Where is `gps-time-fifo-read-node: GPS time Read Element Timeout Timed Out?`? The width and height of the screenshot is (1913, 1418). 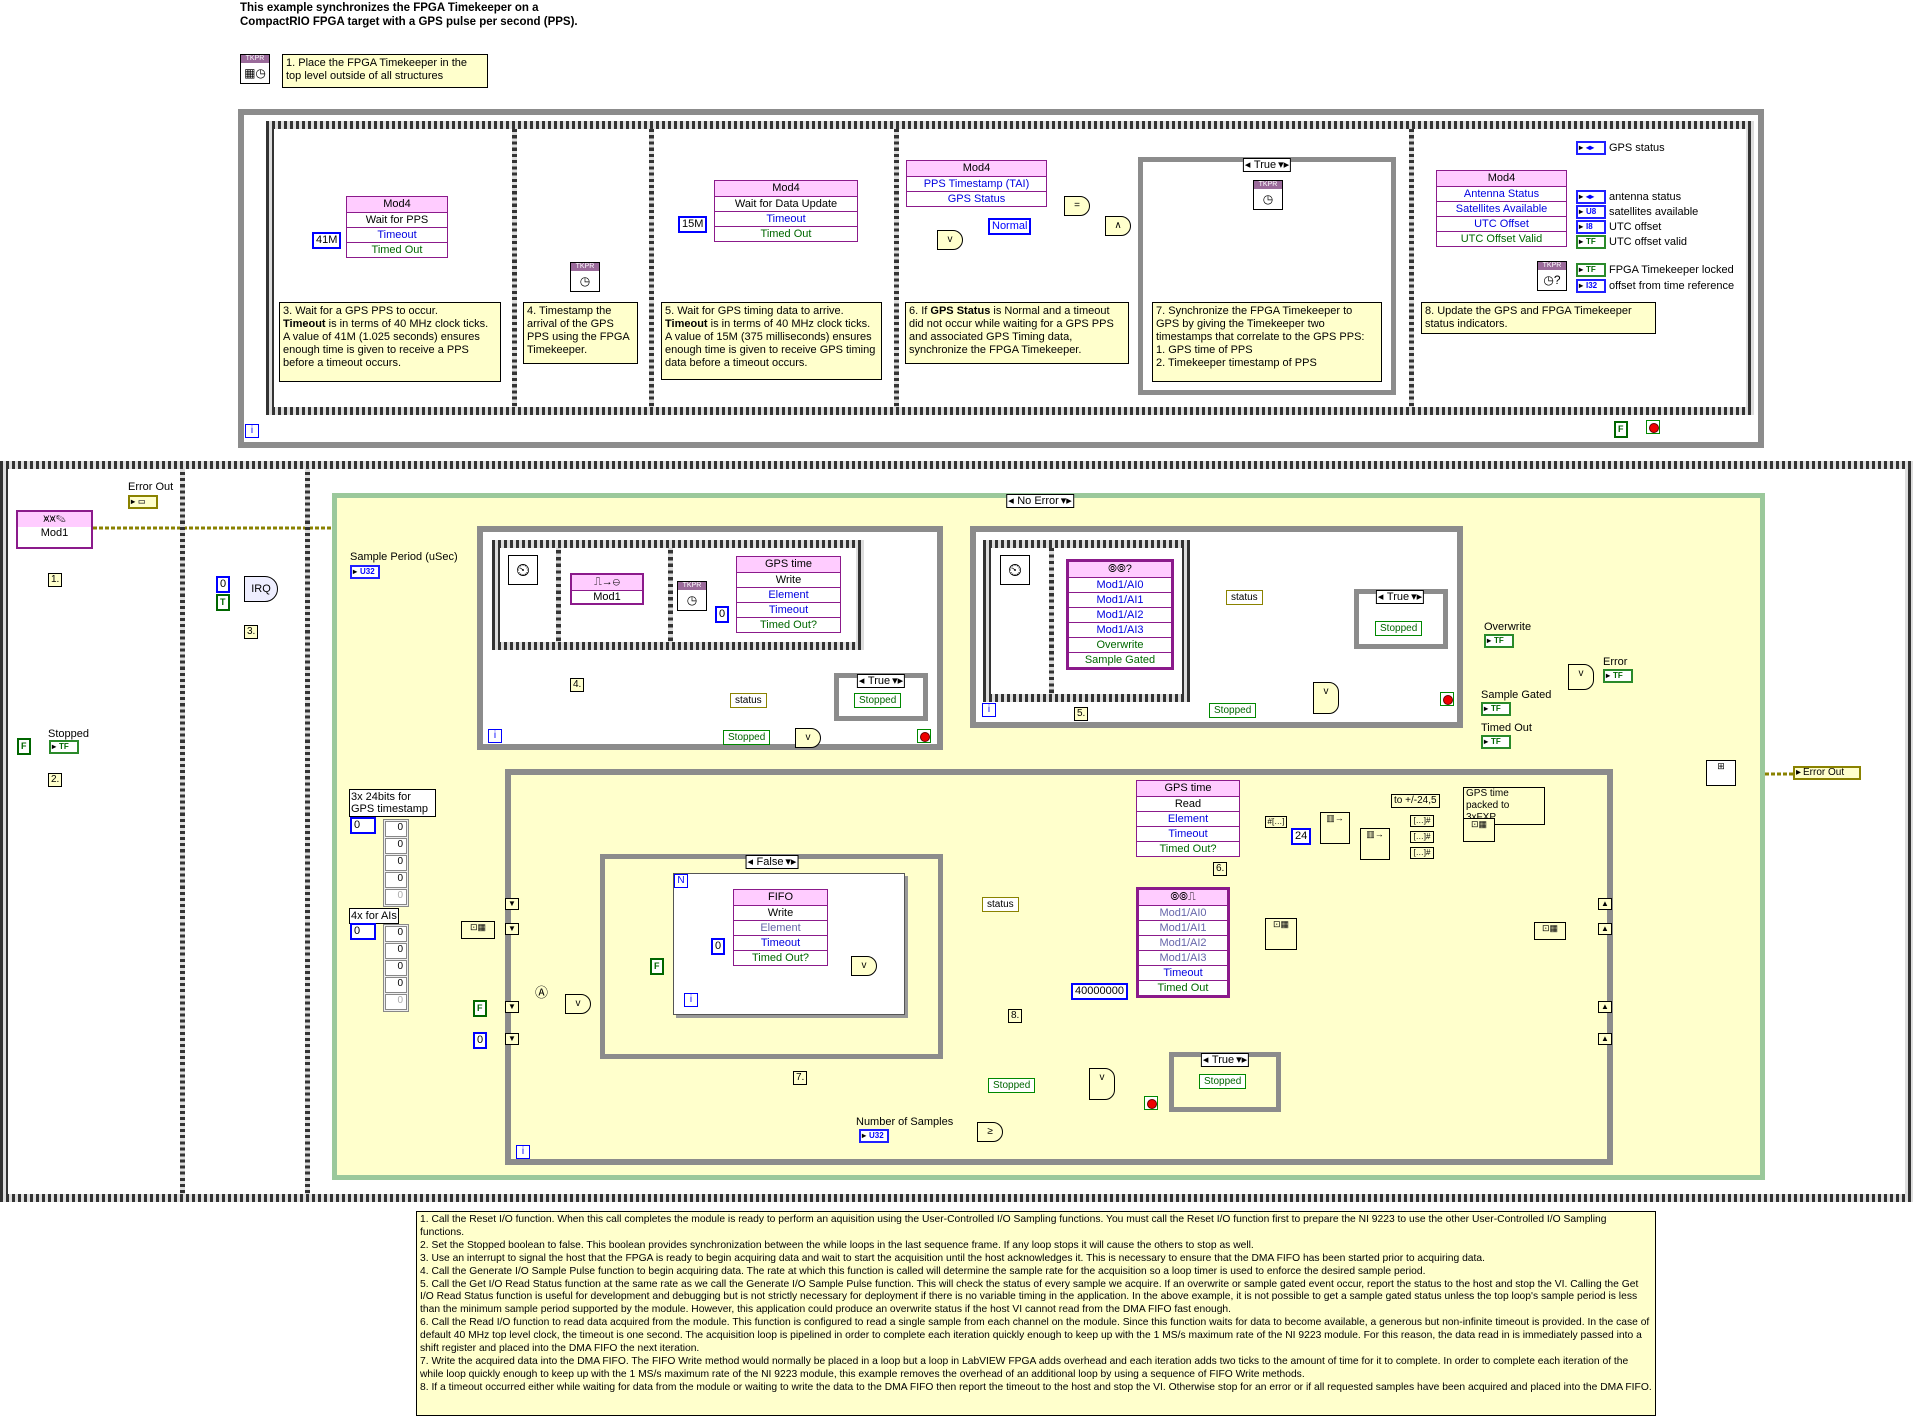 gps-time-fifo-read-node: GPS time Read Element Timeout Timed Out? is located at coordinates (1188, 818).